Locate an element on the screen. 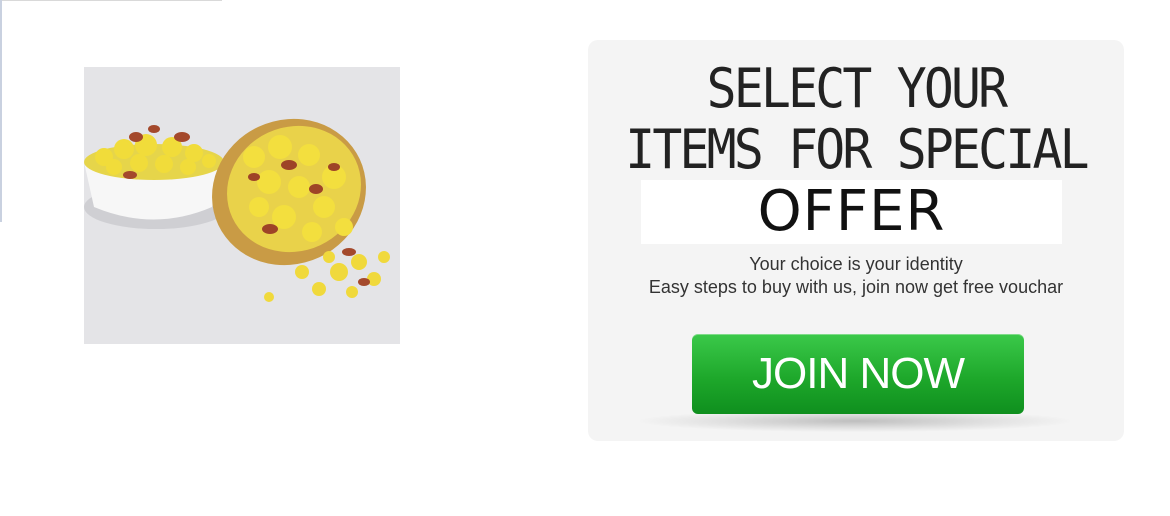  offer-headline: SELECT YOUR ITEMS FOR SPECIAL is located at coordinates (855, 119).